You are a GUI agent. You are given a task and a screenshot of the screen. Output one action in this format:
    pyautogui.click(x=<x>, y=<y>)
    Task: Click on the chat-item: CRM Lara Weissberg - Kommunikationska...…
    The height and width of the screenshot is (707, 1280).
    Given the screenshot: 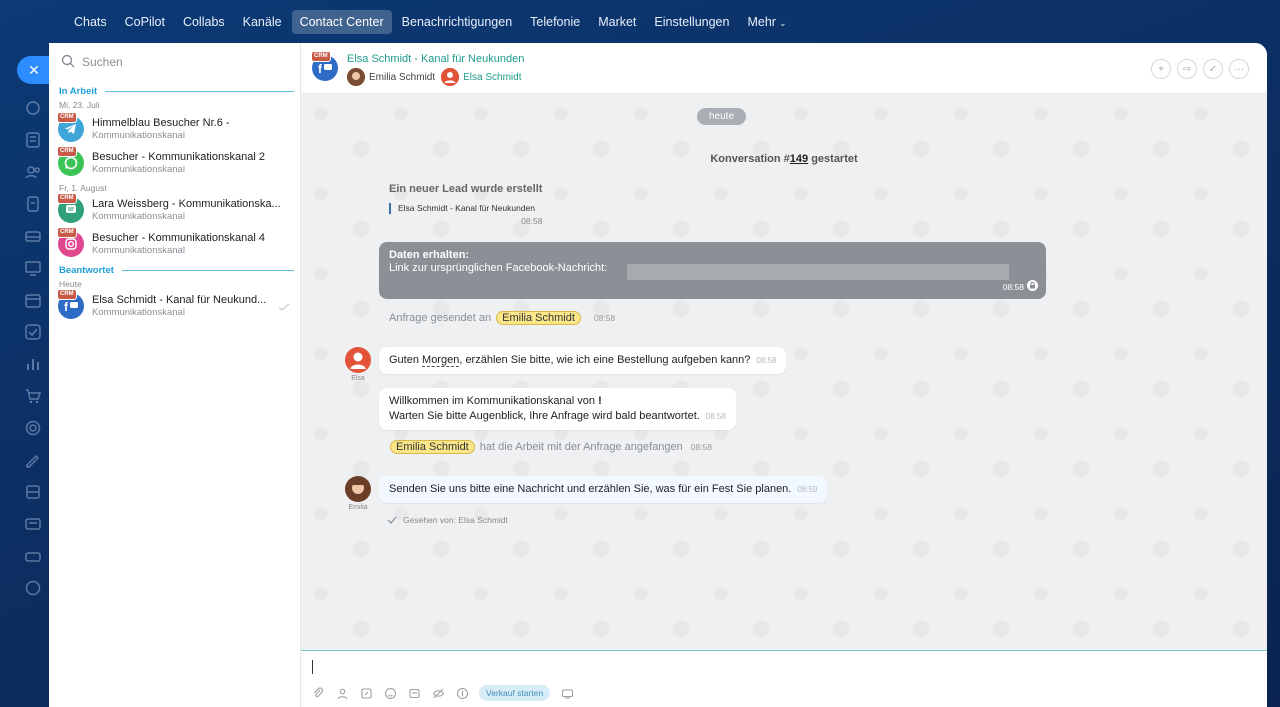 What is the action you would take?
    pyautogui.click(x=174, y=211)
    